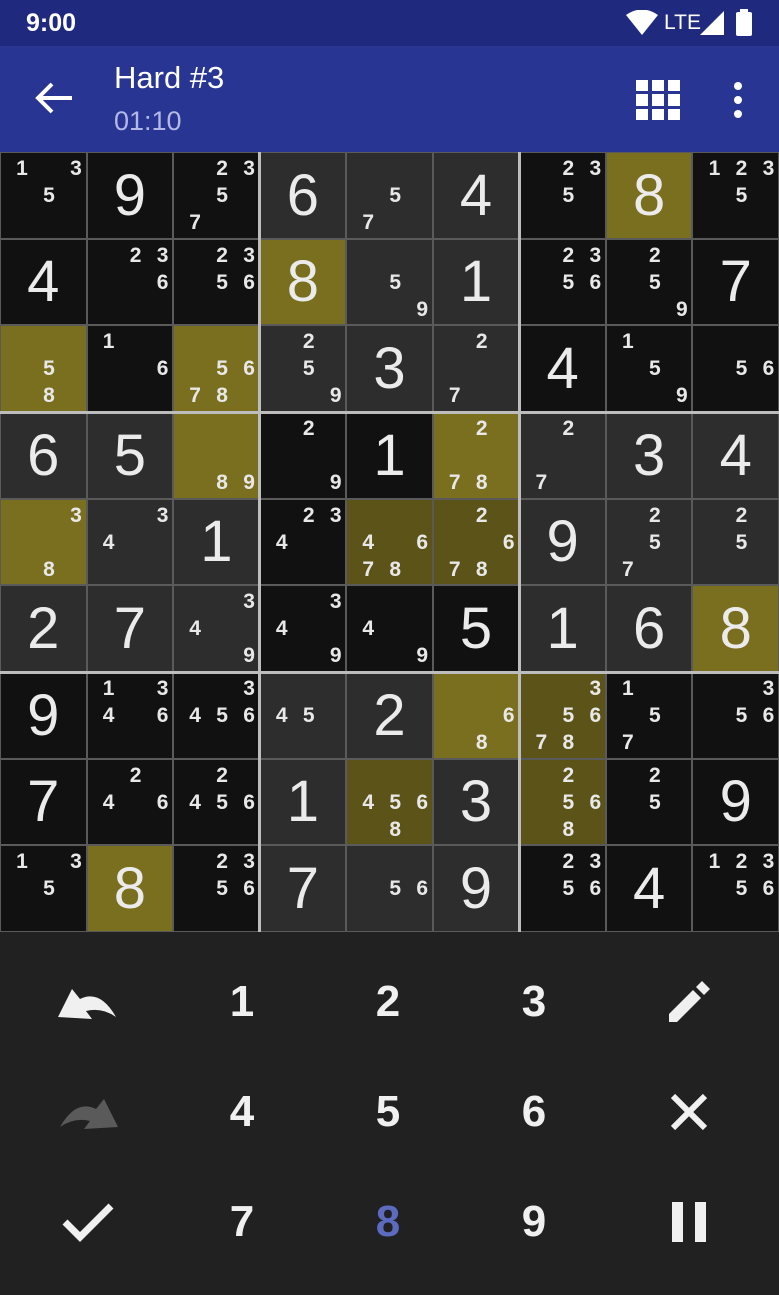 The width and height of the screenshot is (779, 1295). What do you see at coordinates (649, 368) in the screenshot?
I see `sudoku-cell: 159` at bounding box center [649, 368].